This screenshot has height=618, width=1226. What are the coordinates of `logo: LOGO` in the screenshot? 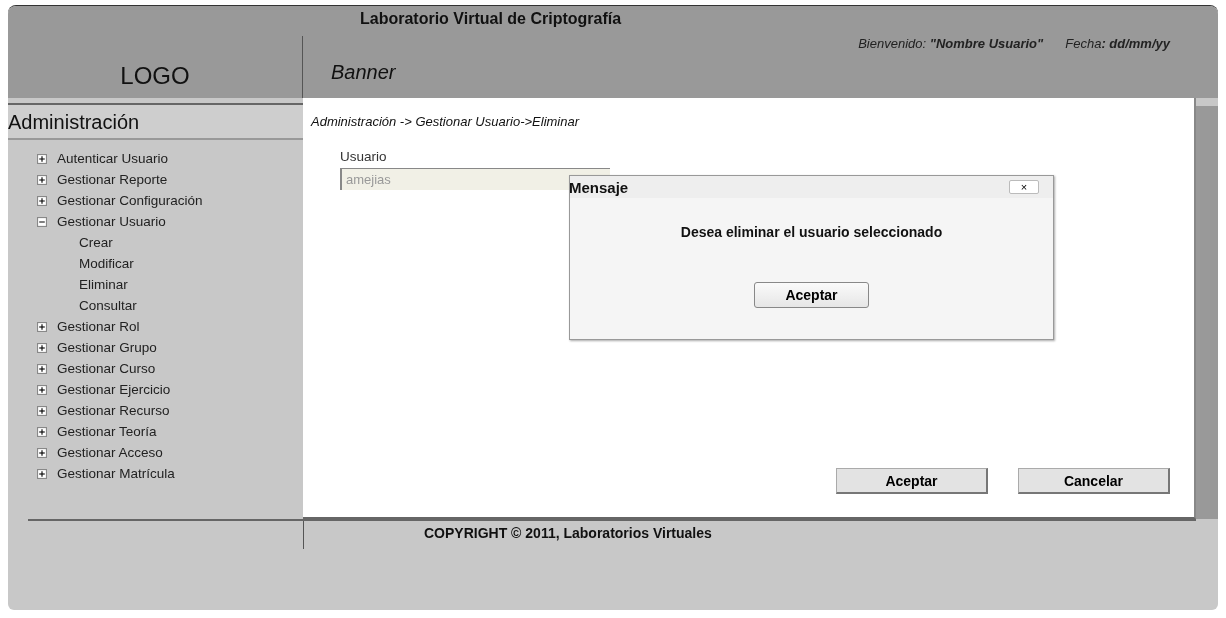 It's located at (155, 76).